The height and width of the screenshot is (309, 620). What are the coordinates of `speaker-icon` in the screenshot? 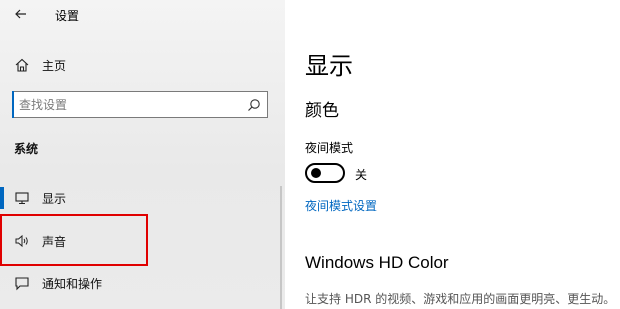 It's located at (21, 241).